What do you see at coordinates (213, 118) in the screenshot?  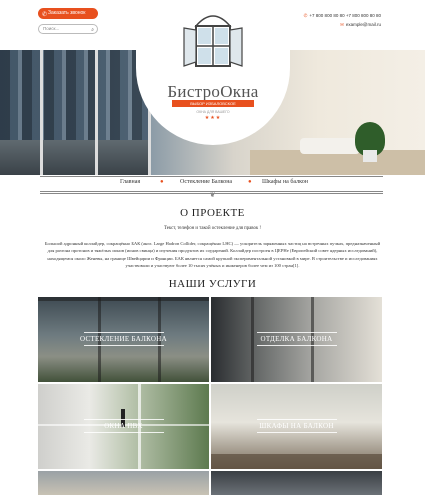 I see `brand-stars: ★★★` at bounding box center [213, 118].